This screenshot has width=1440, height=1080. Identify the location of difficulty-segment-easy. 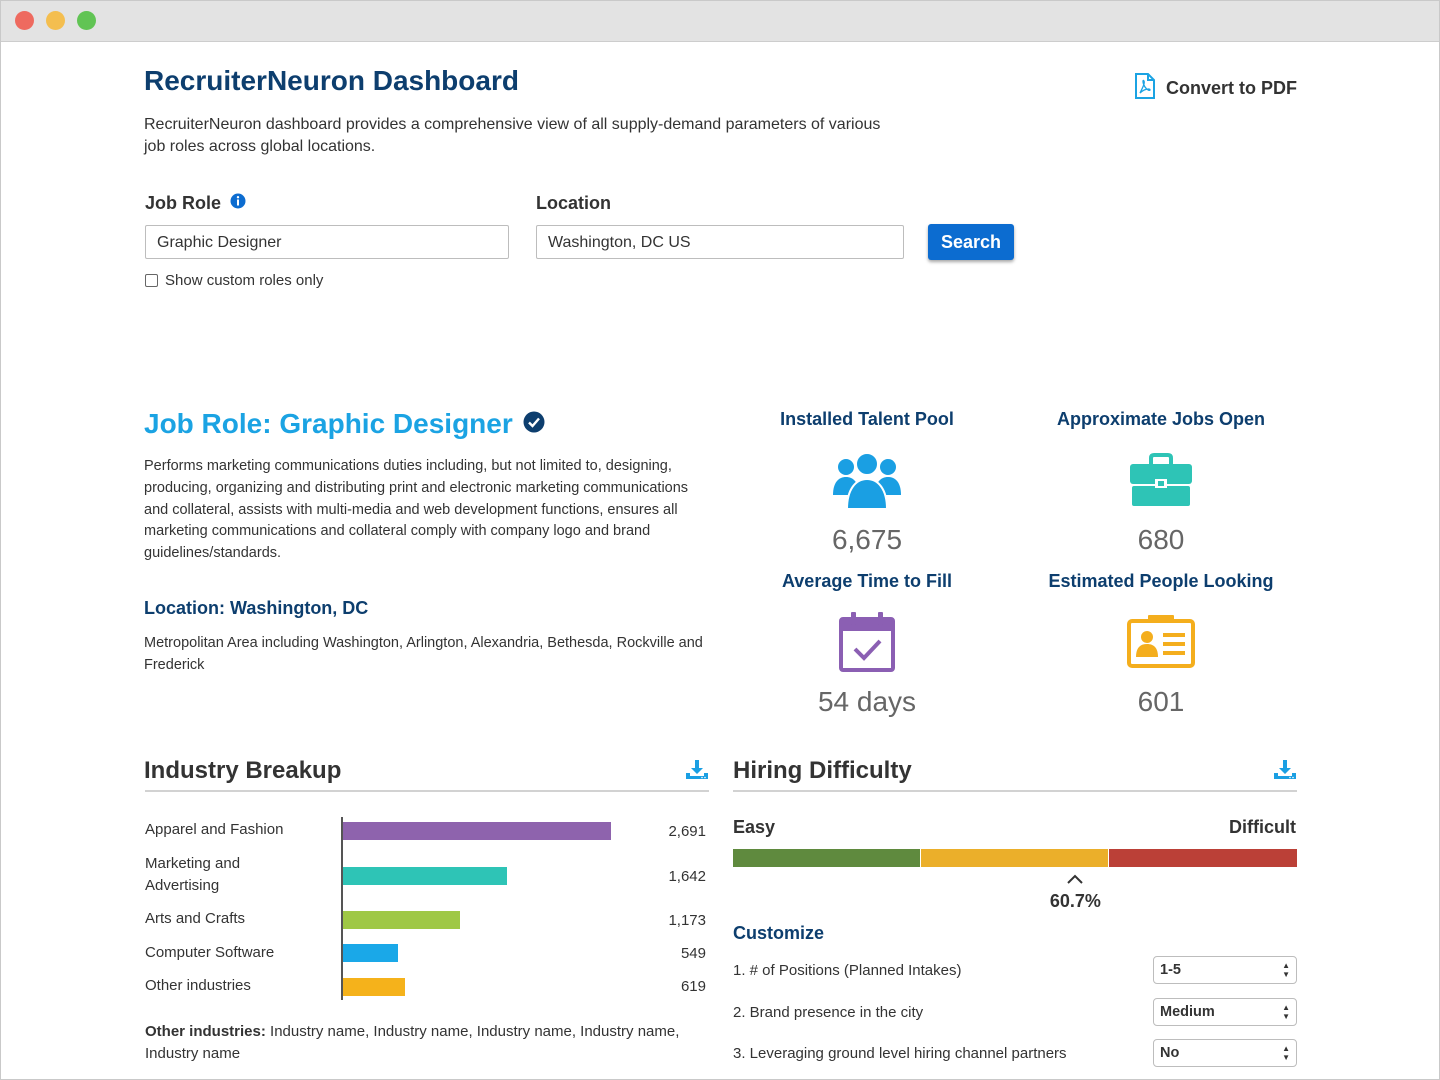
(826, 858).